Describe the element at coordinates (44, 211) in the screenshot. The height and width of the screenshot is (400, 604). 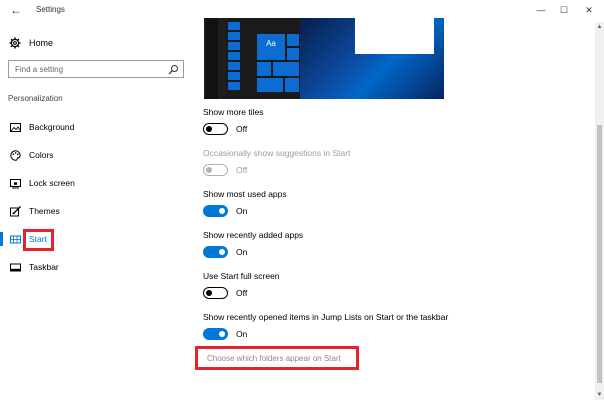
I see `sidebar-item-label: Themes` at that location.